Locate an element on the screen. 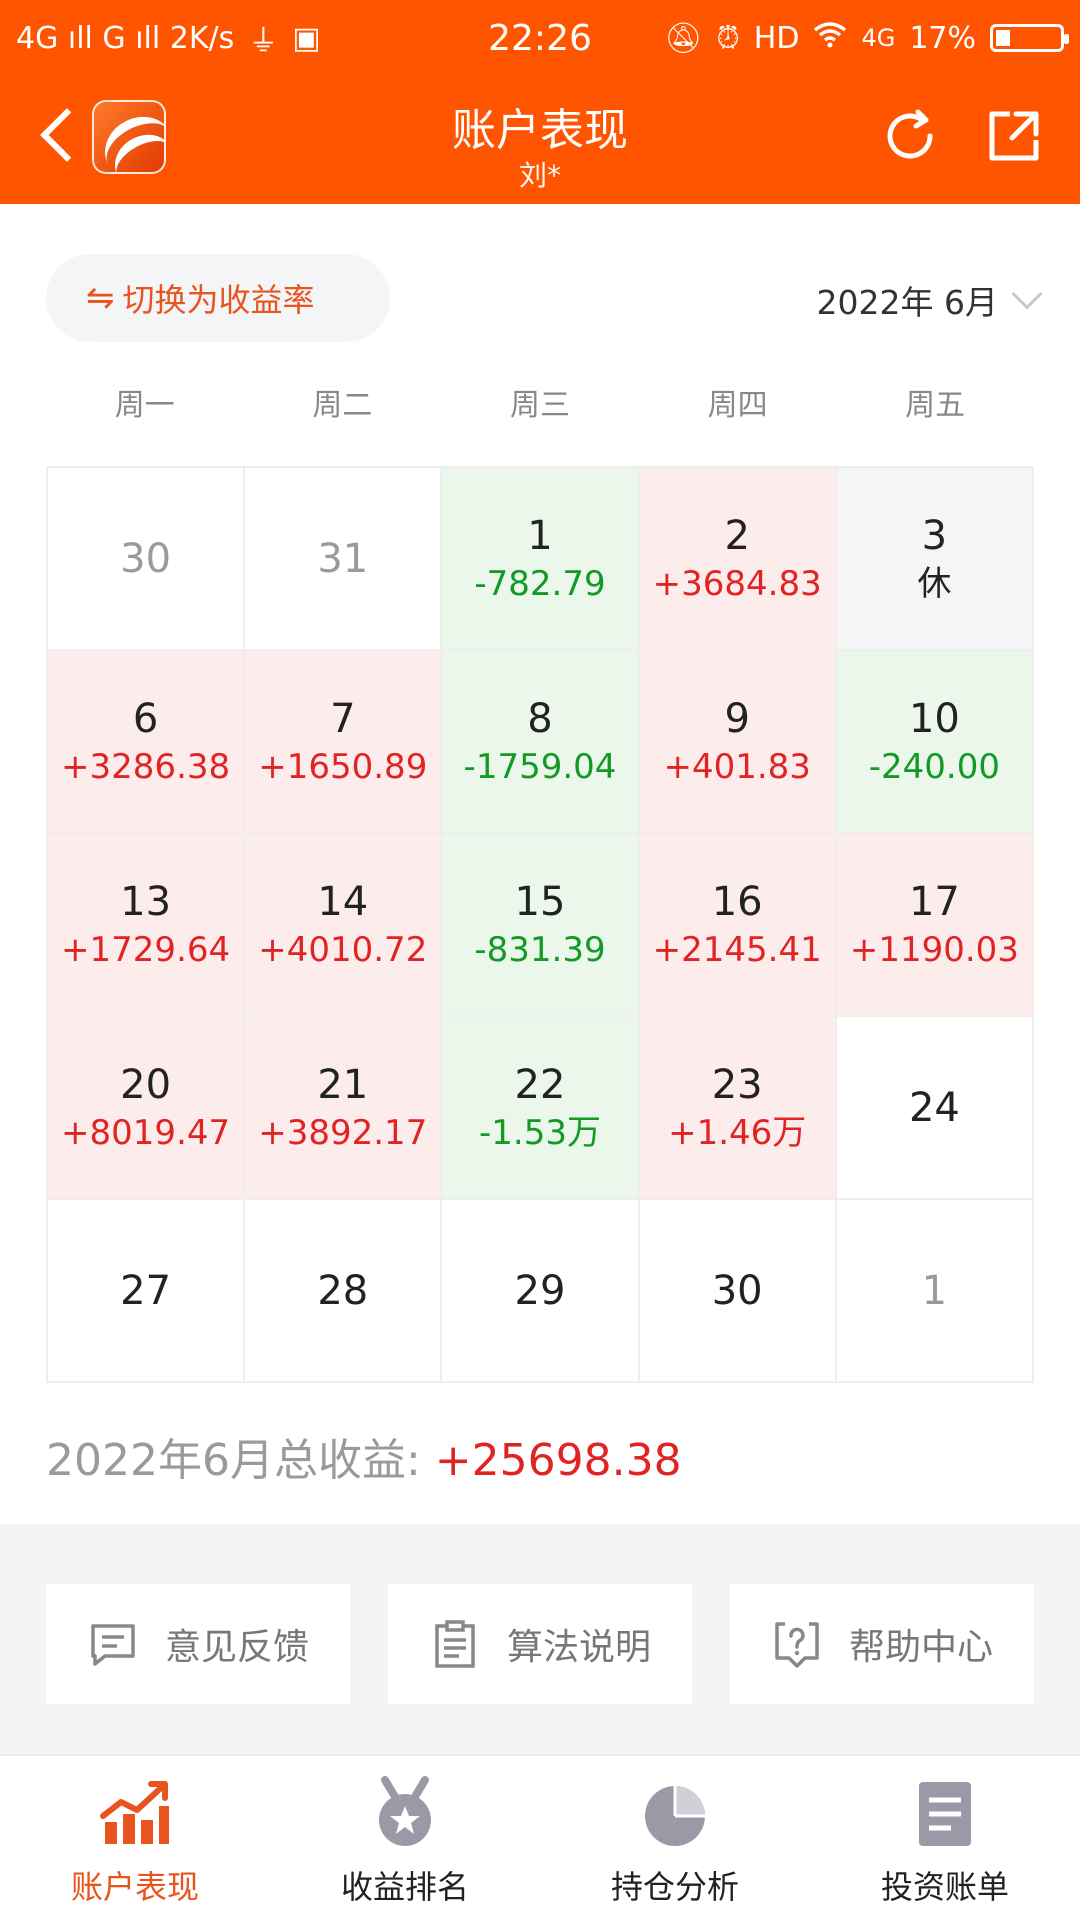 The image size is (1080, 1920). day-profit: -831.39 is located at coordinates (540, 950).